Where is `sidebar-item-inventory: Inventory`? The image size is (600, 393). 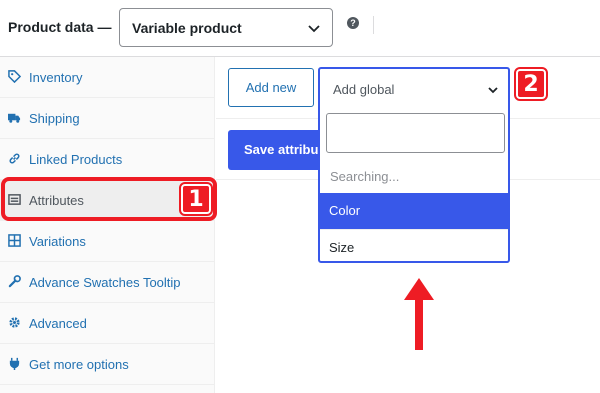 sidebar-item-inventory: Inventory is located at coordinates (107, 77).